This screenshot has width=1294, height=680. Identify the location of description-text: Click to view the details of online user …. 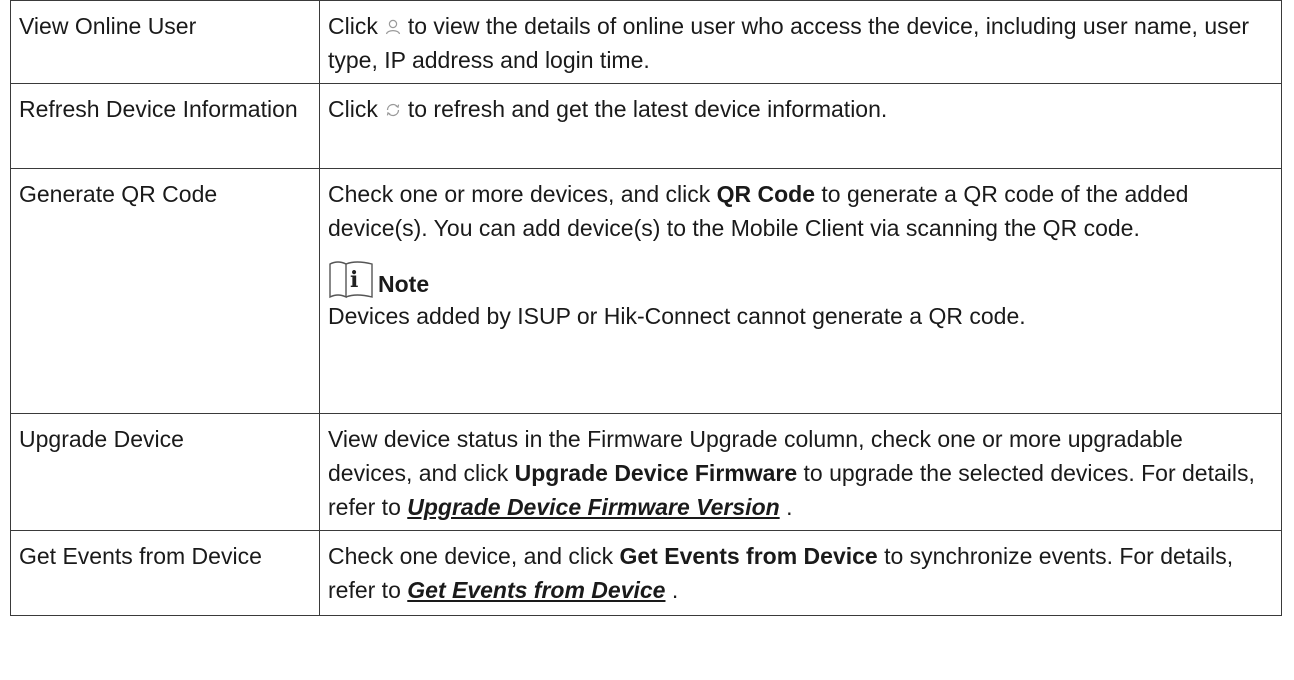
(800, 43).